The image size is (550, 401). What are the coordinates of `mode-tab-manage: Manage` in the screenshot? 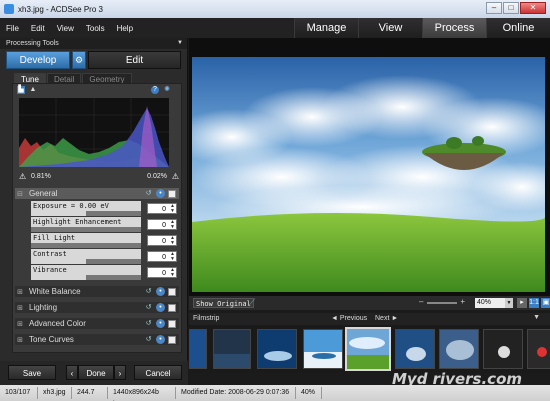 It's located at (326, 28).